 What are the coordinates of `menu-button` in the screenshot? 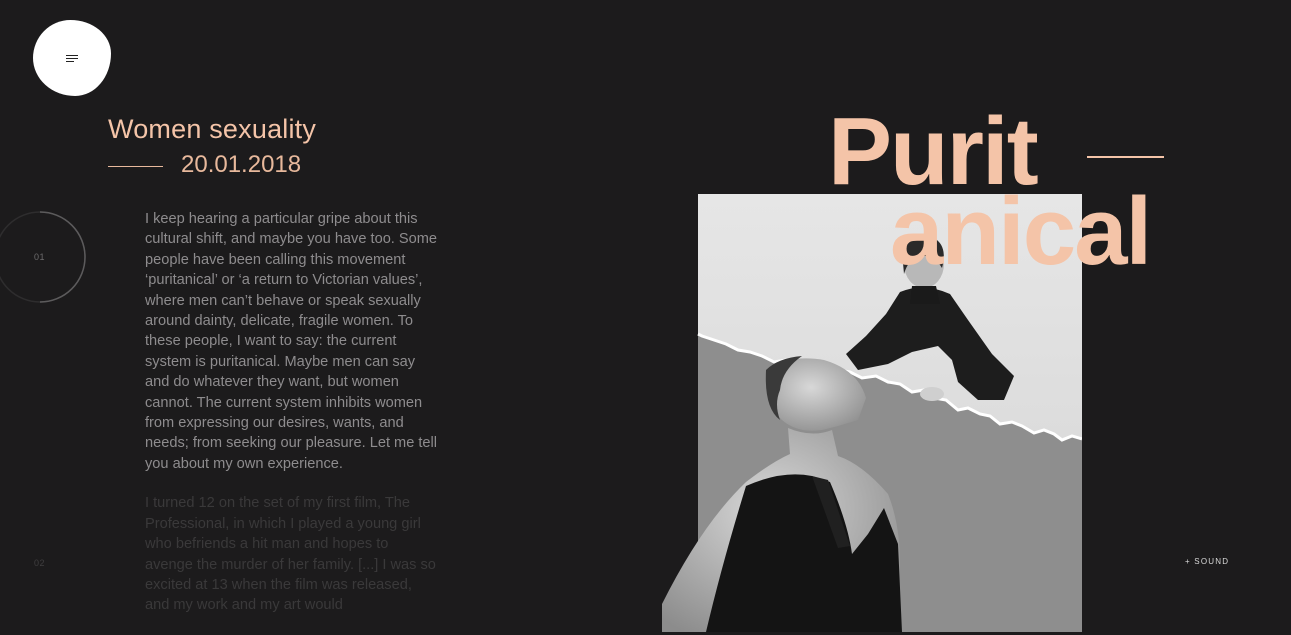 It's located at (72, 58).